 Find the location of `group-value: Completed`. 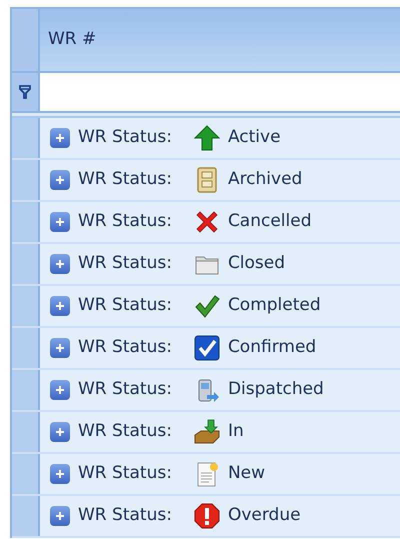

group-value: Completed is located at coordinates (274, 306).